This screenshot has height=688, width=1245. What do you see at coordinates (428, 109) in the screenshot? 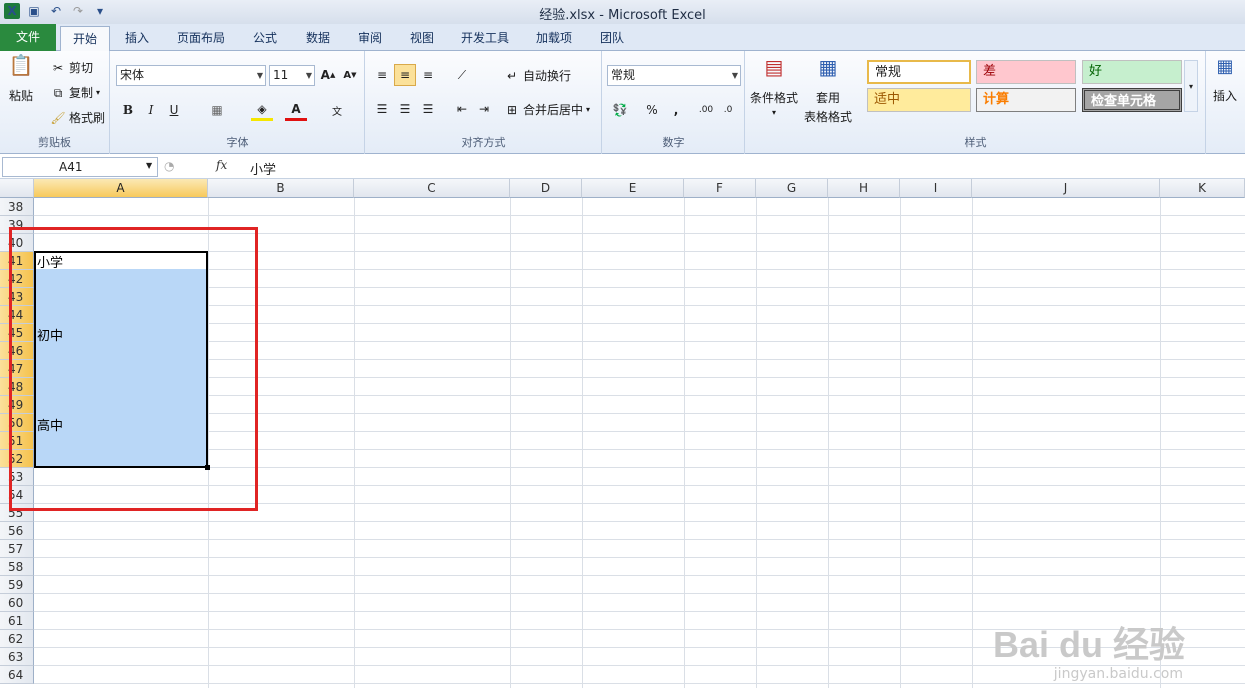
I see `align-right-icon: ☰` at bounding box center [428, 109].